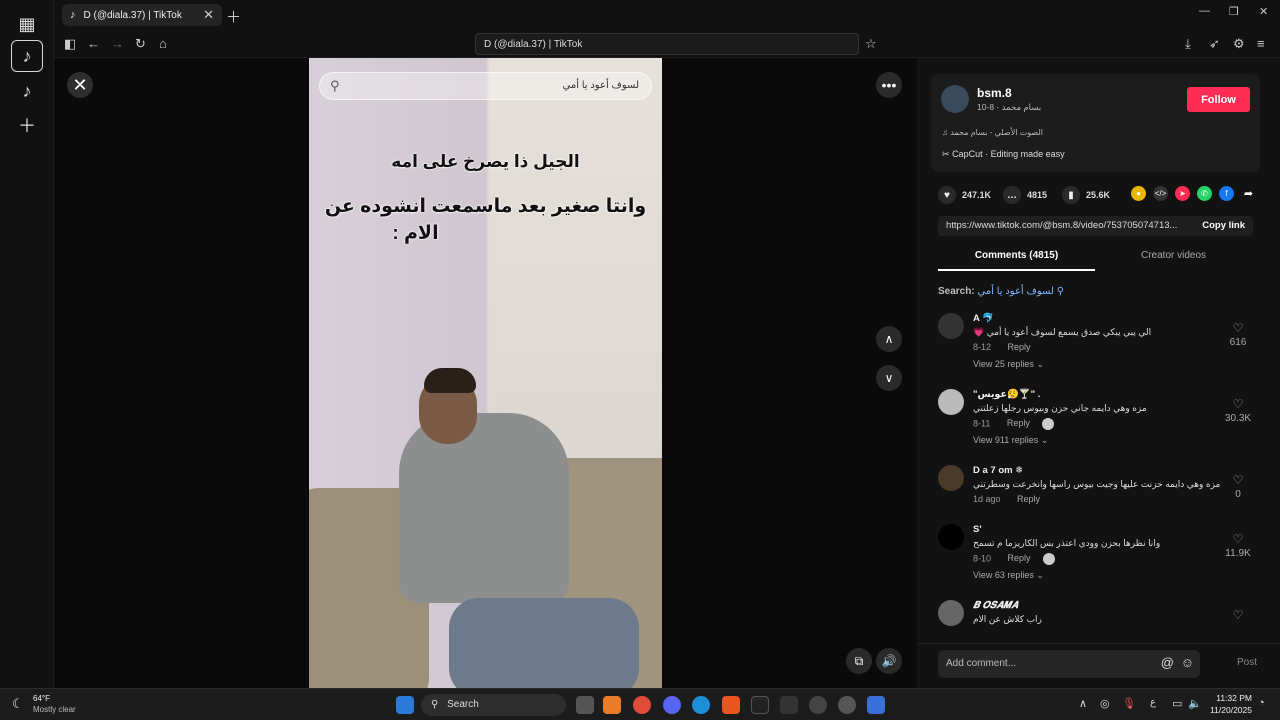 The image size is (1280, 720). I want to click on menu-icon: ≡, so click(1261, 43).